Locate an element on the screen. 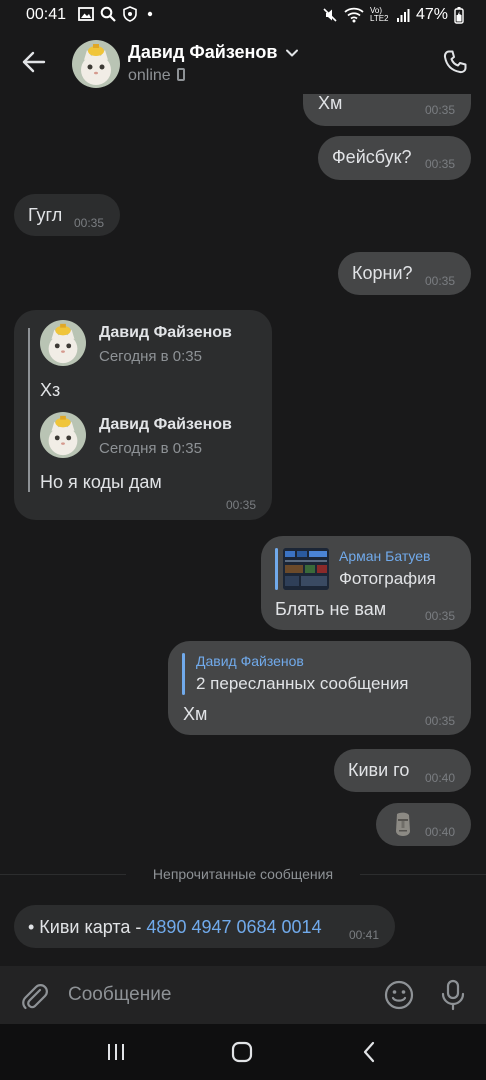 The width and height of the screenshot is (486, 1080). contact-avatar is located at coordinates (96, 64).